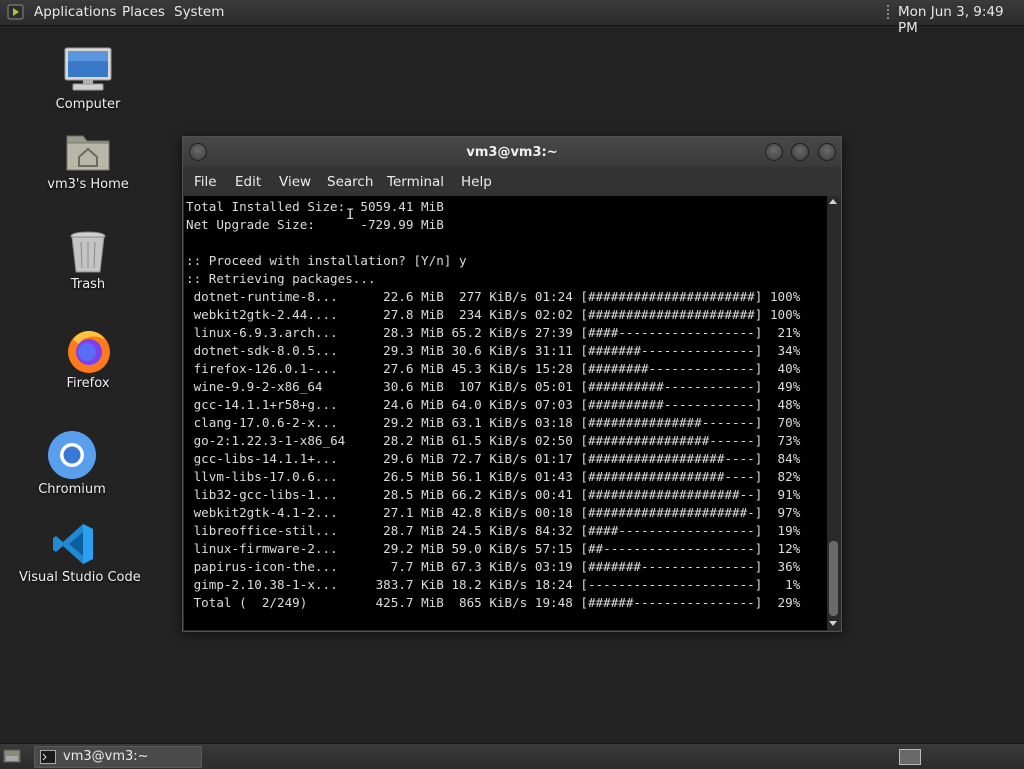  Describe the element at coordinates (553, 296) in the screenshot. I see `download-eta: 01:24` at that location.